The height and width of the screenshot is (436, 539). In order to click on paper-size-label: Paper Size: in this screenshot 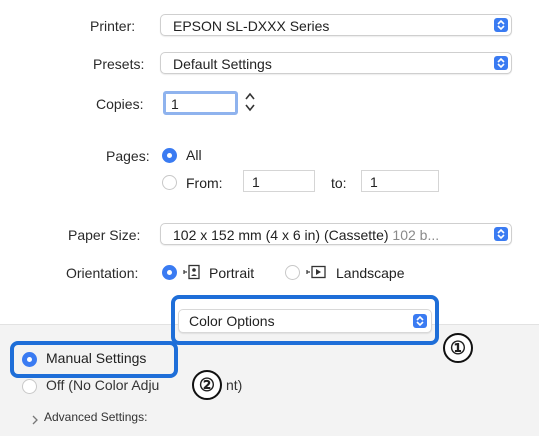, I will do `click(104, 235)`.